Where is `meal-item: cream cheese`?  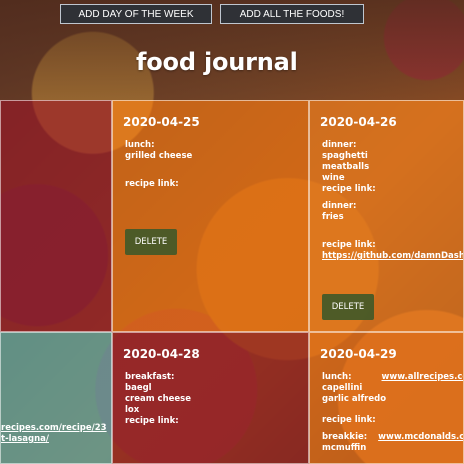 meal-item: cream cheese is located at coordinates (158, 399).